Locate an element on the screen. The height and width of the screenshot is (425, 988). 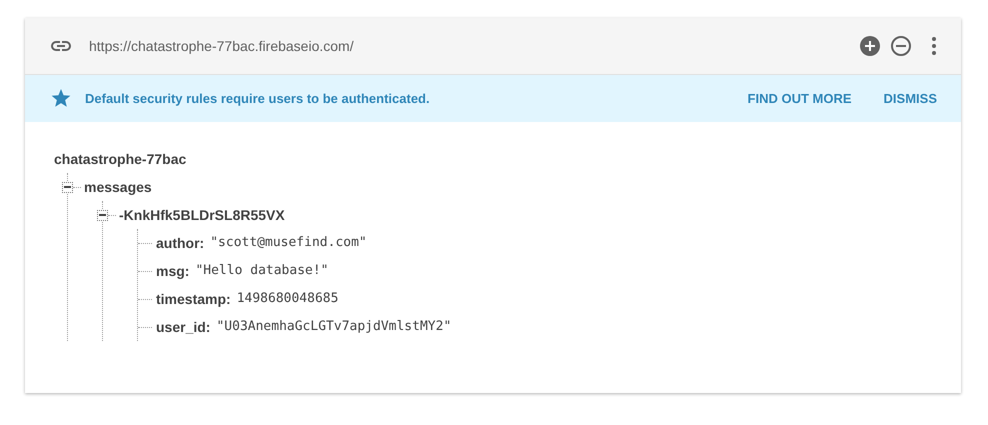
node-key: chatastrophe-77bac is located at coordinates (120, 159).